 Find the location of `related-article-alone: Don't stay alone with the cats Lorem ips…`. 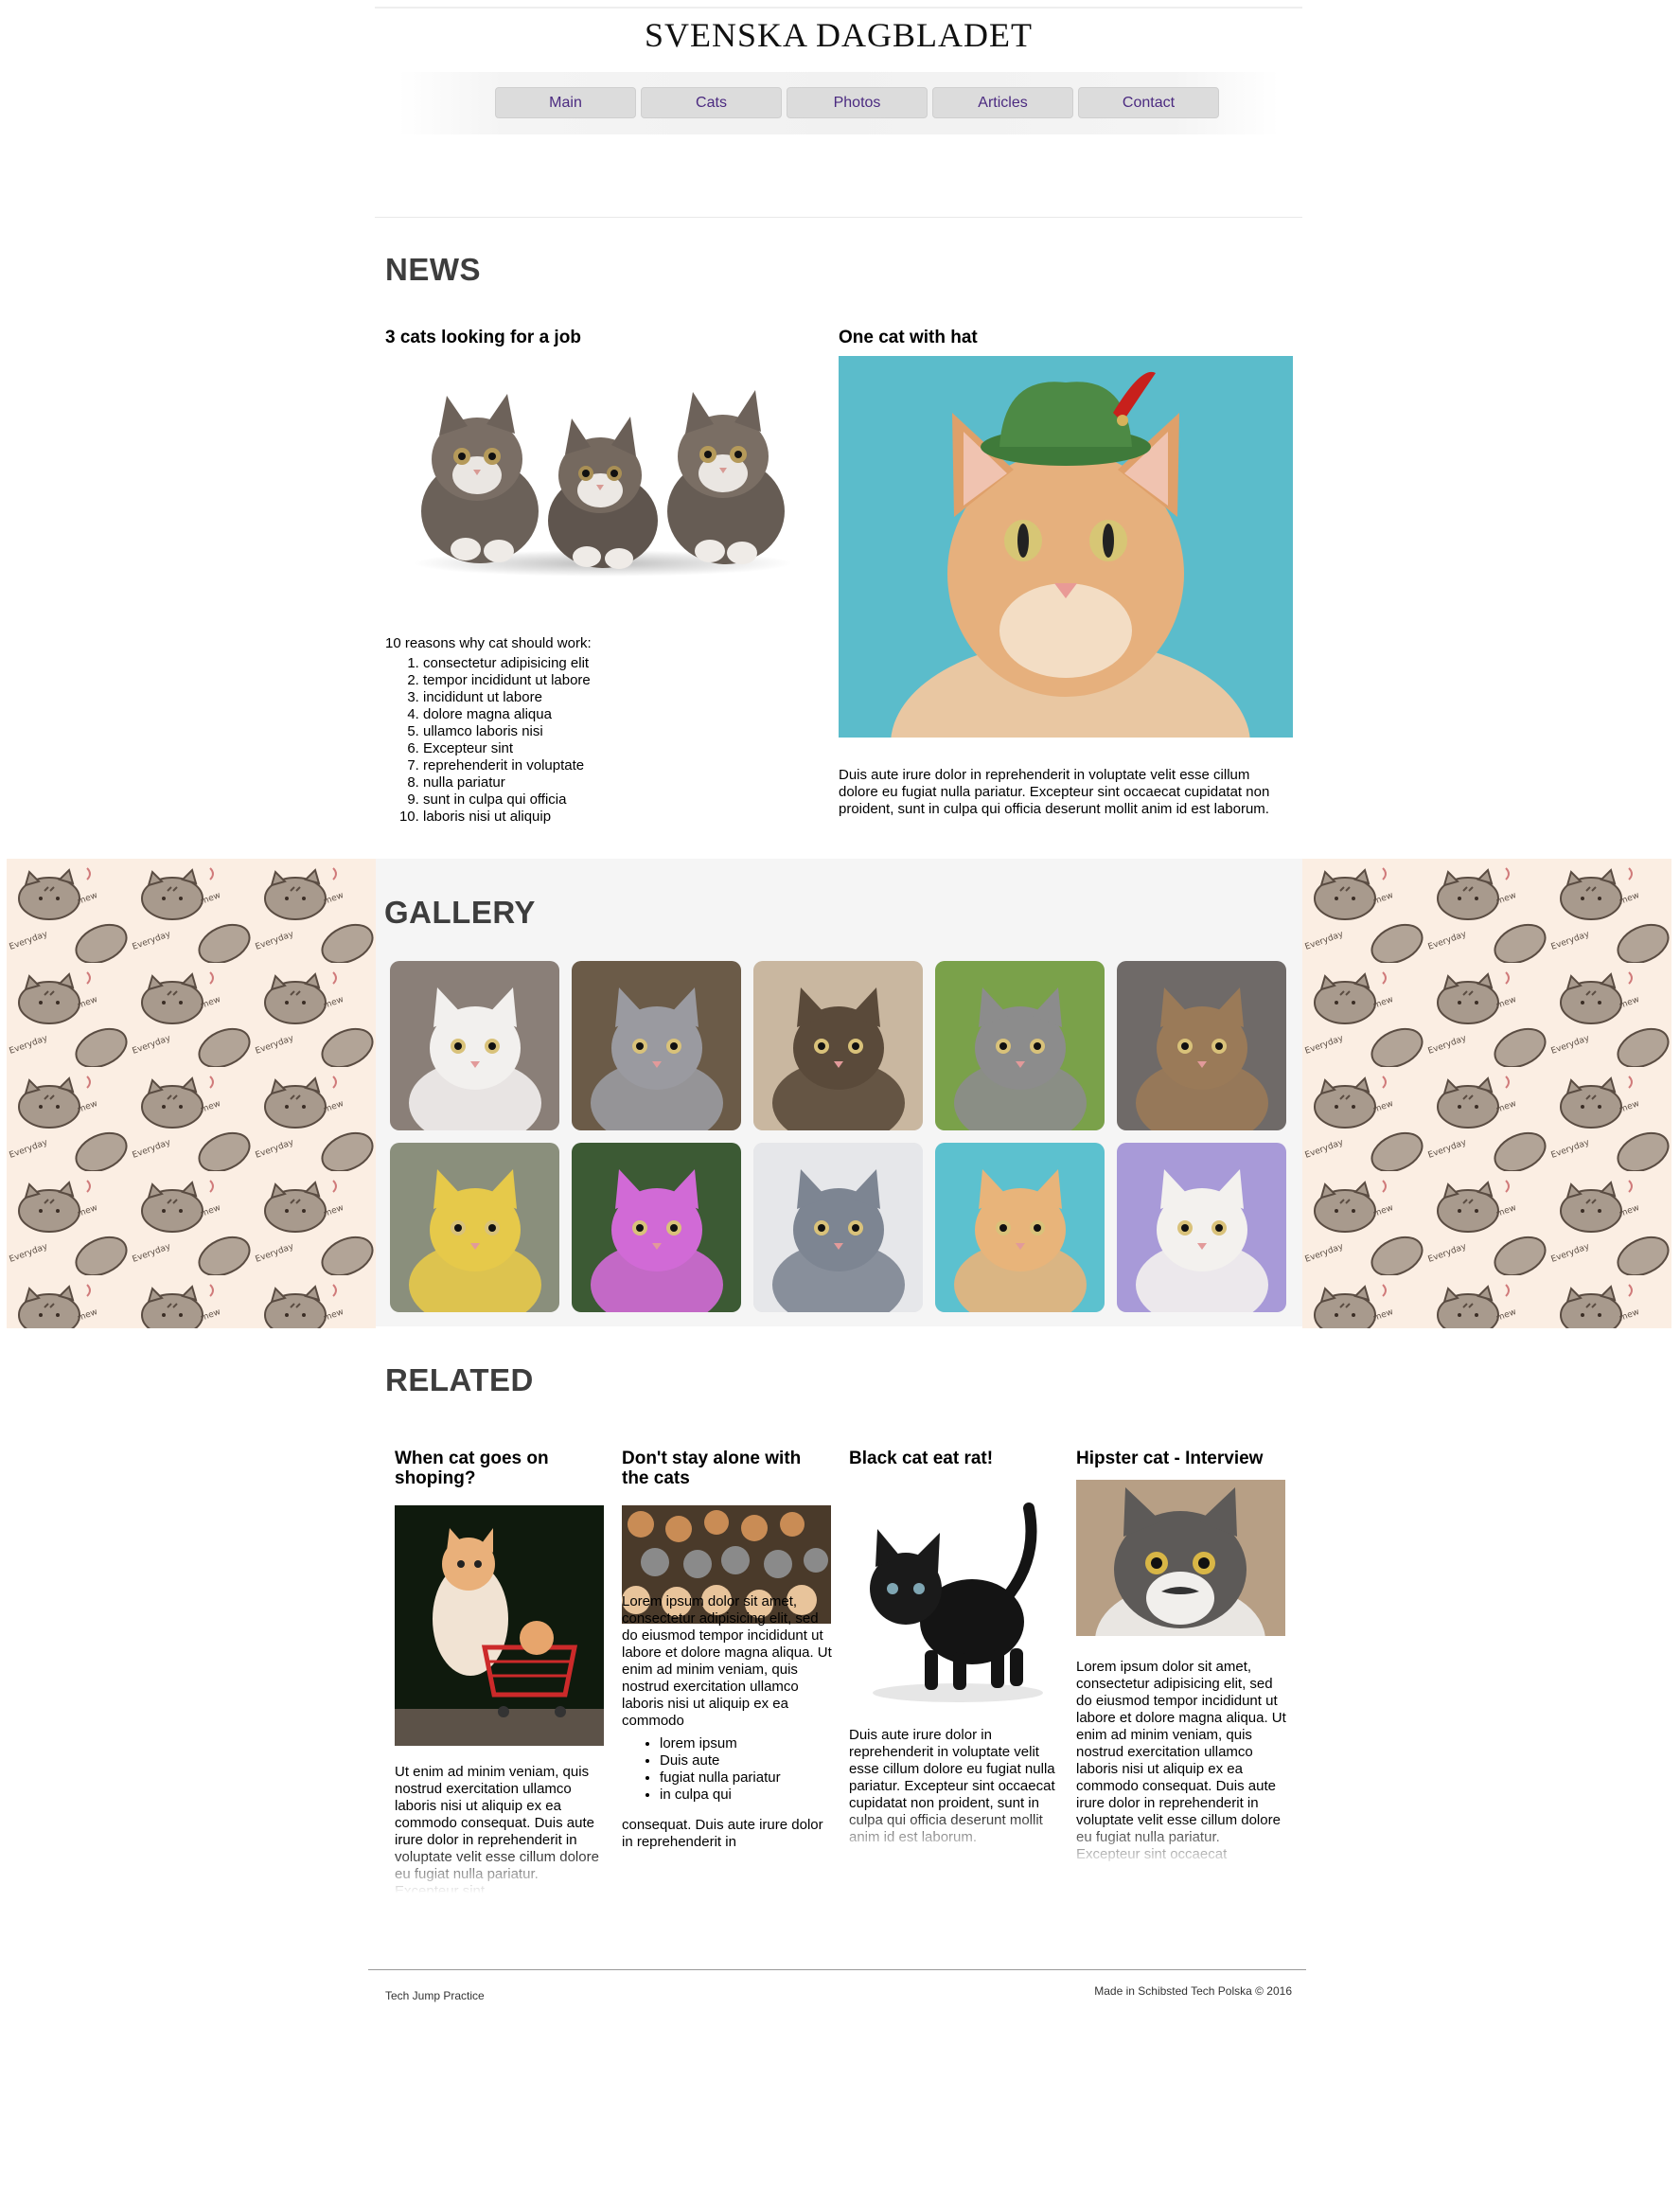

related-article-alone: Don't stay alone with the cats Lorem ips… is located at coordinates (727, 1680).